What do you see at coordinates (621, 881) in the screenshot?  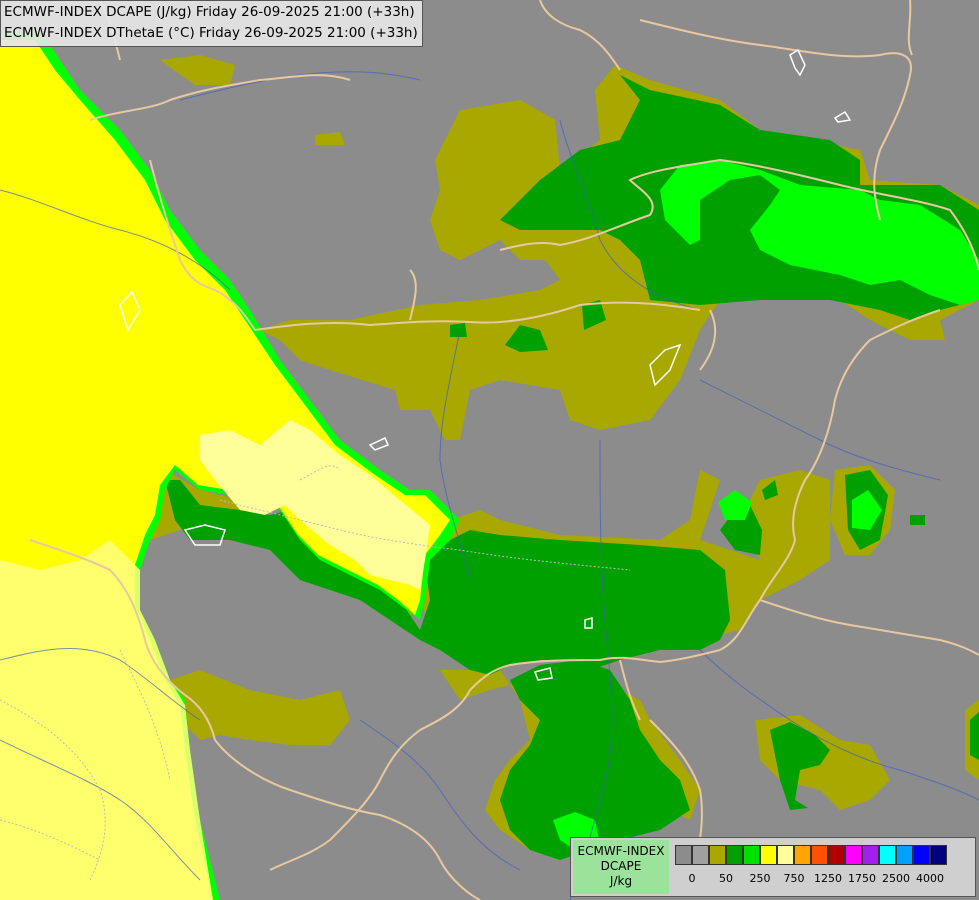 I see `legend-unit: J/kg` at bounding box center [621, 881].